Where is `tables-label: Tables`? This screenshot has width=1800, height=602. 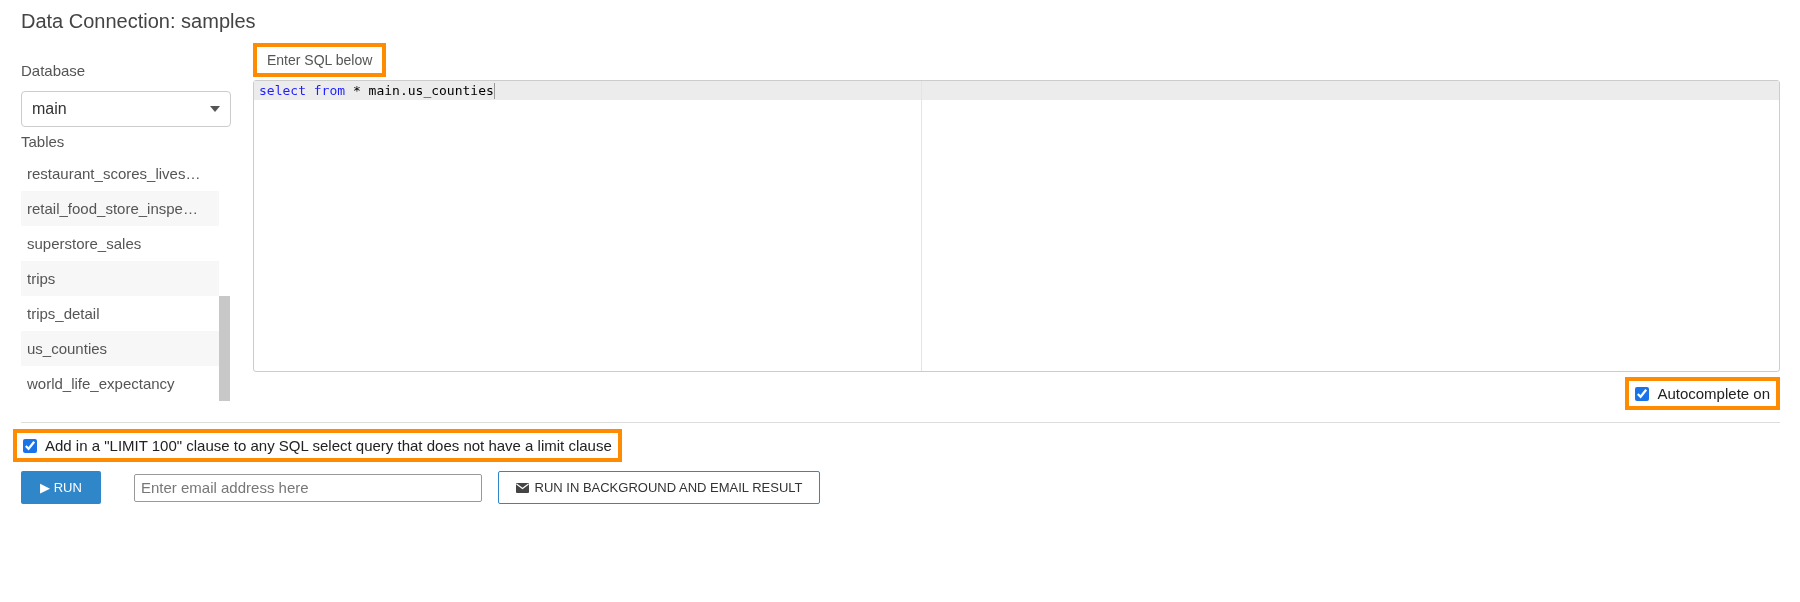 tables-label: Tables is located at coordinates (43, 141).